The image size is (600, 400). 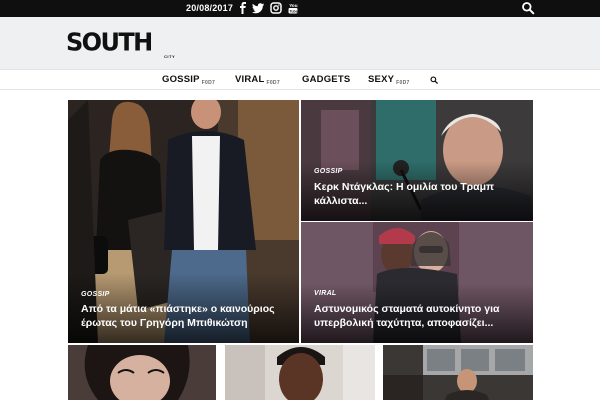 I want to click on nav-item-label: VIRAL, so click(x=250, y=79).